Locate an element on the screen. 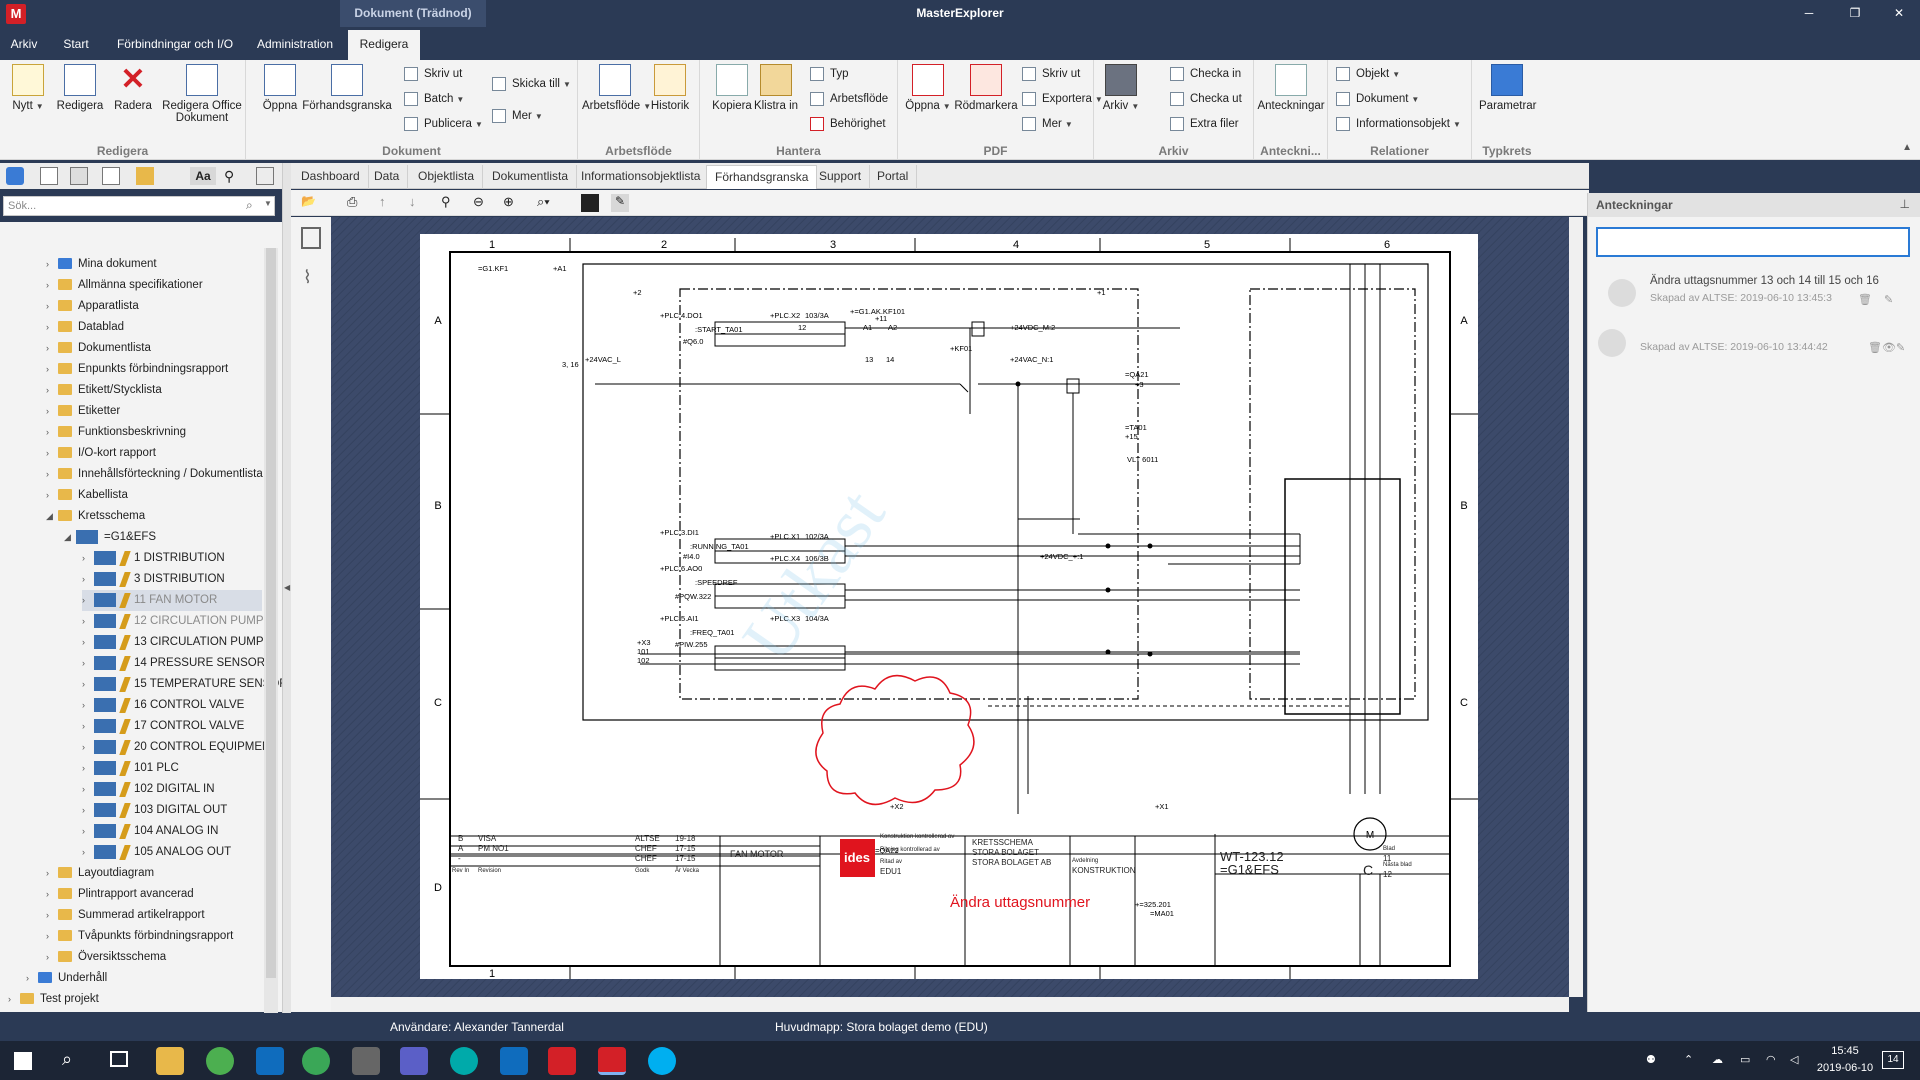  delete-button: ✕ Radera is located at coordinates (133, 88).